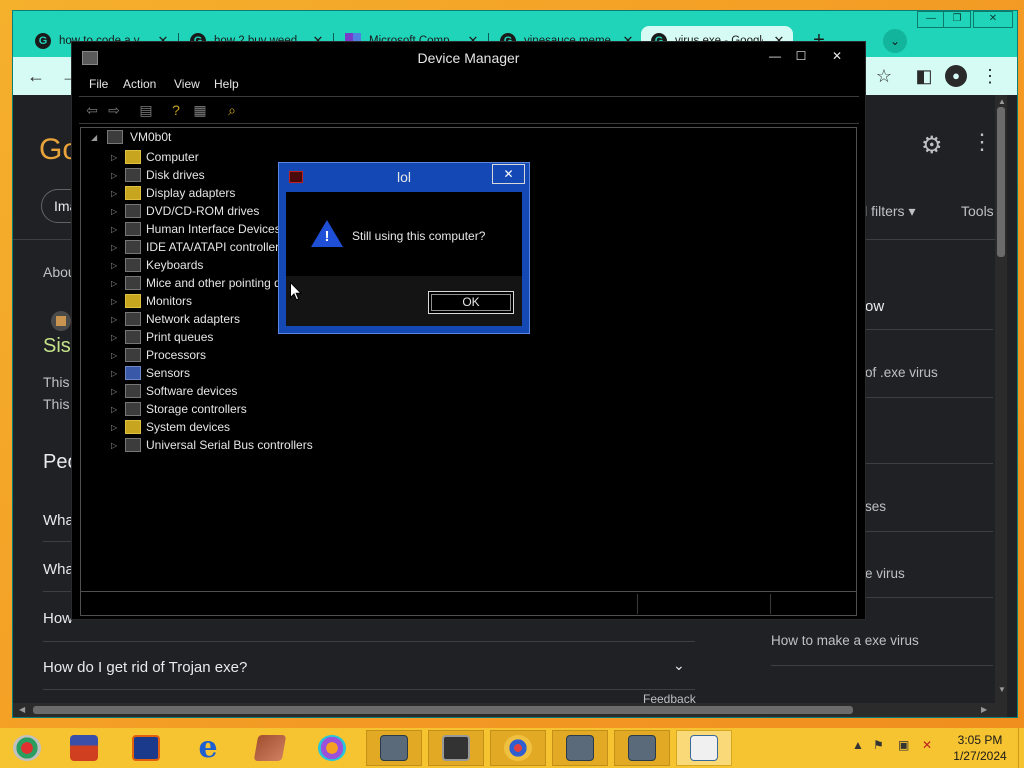  Describe the element at coordinates (157, 265) in the screenshot. I see `tree-item: ▷ Keyboards` at that location.